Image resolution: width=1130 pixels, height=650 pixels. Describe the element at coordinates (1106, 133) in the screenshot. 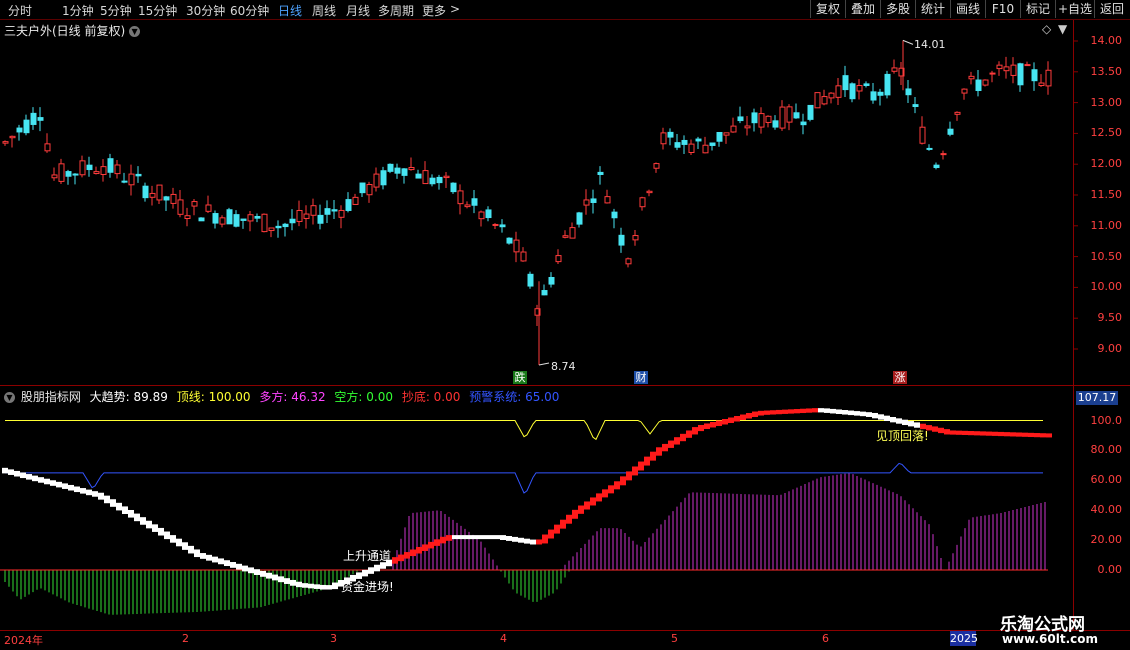

I see `price-tick-label: 12.50` at that location.